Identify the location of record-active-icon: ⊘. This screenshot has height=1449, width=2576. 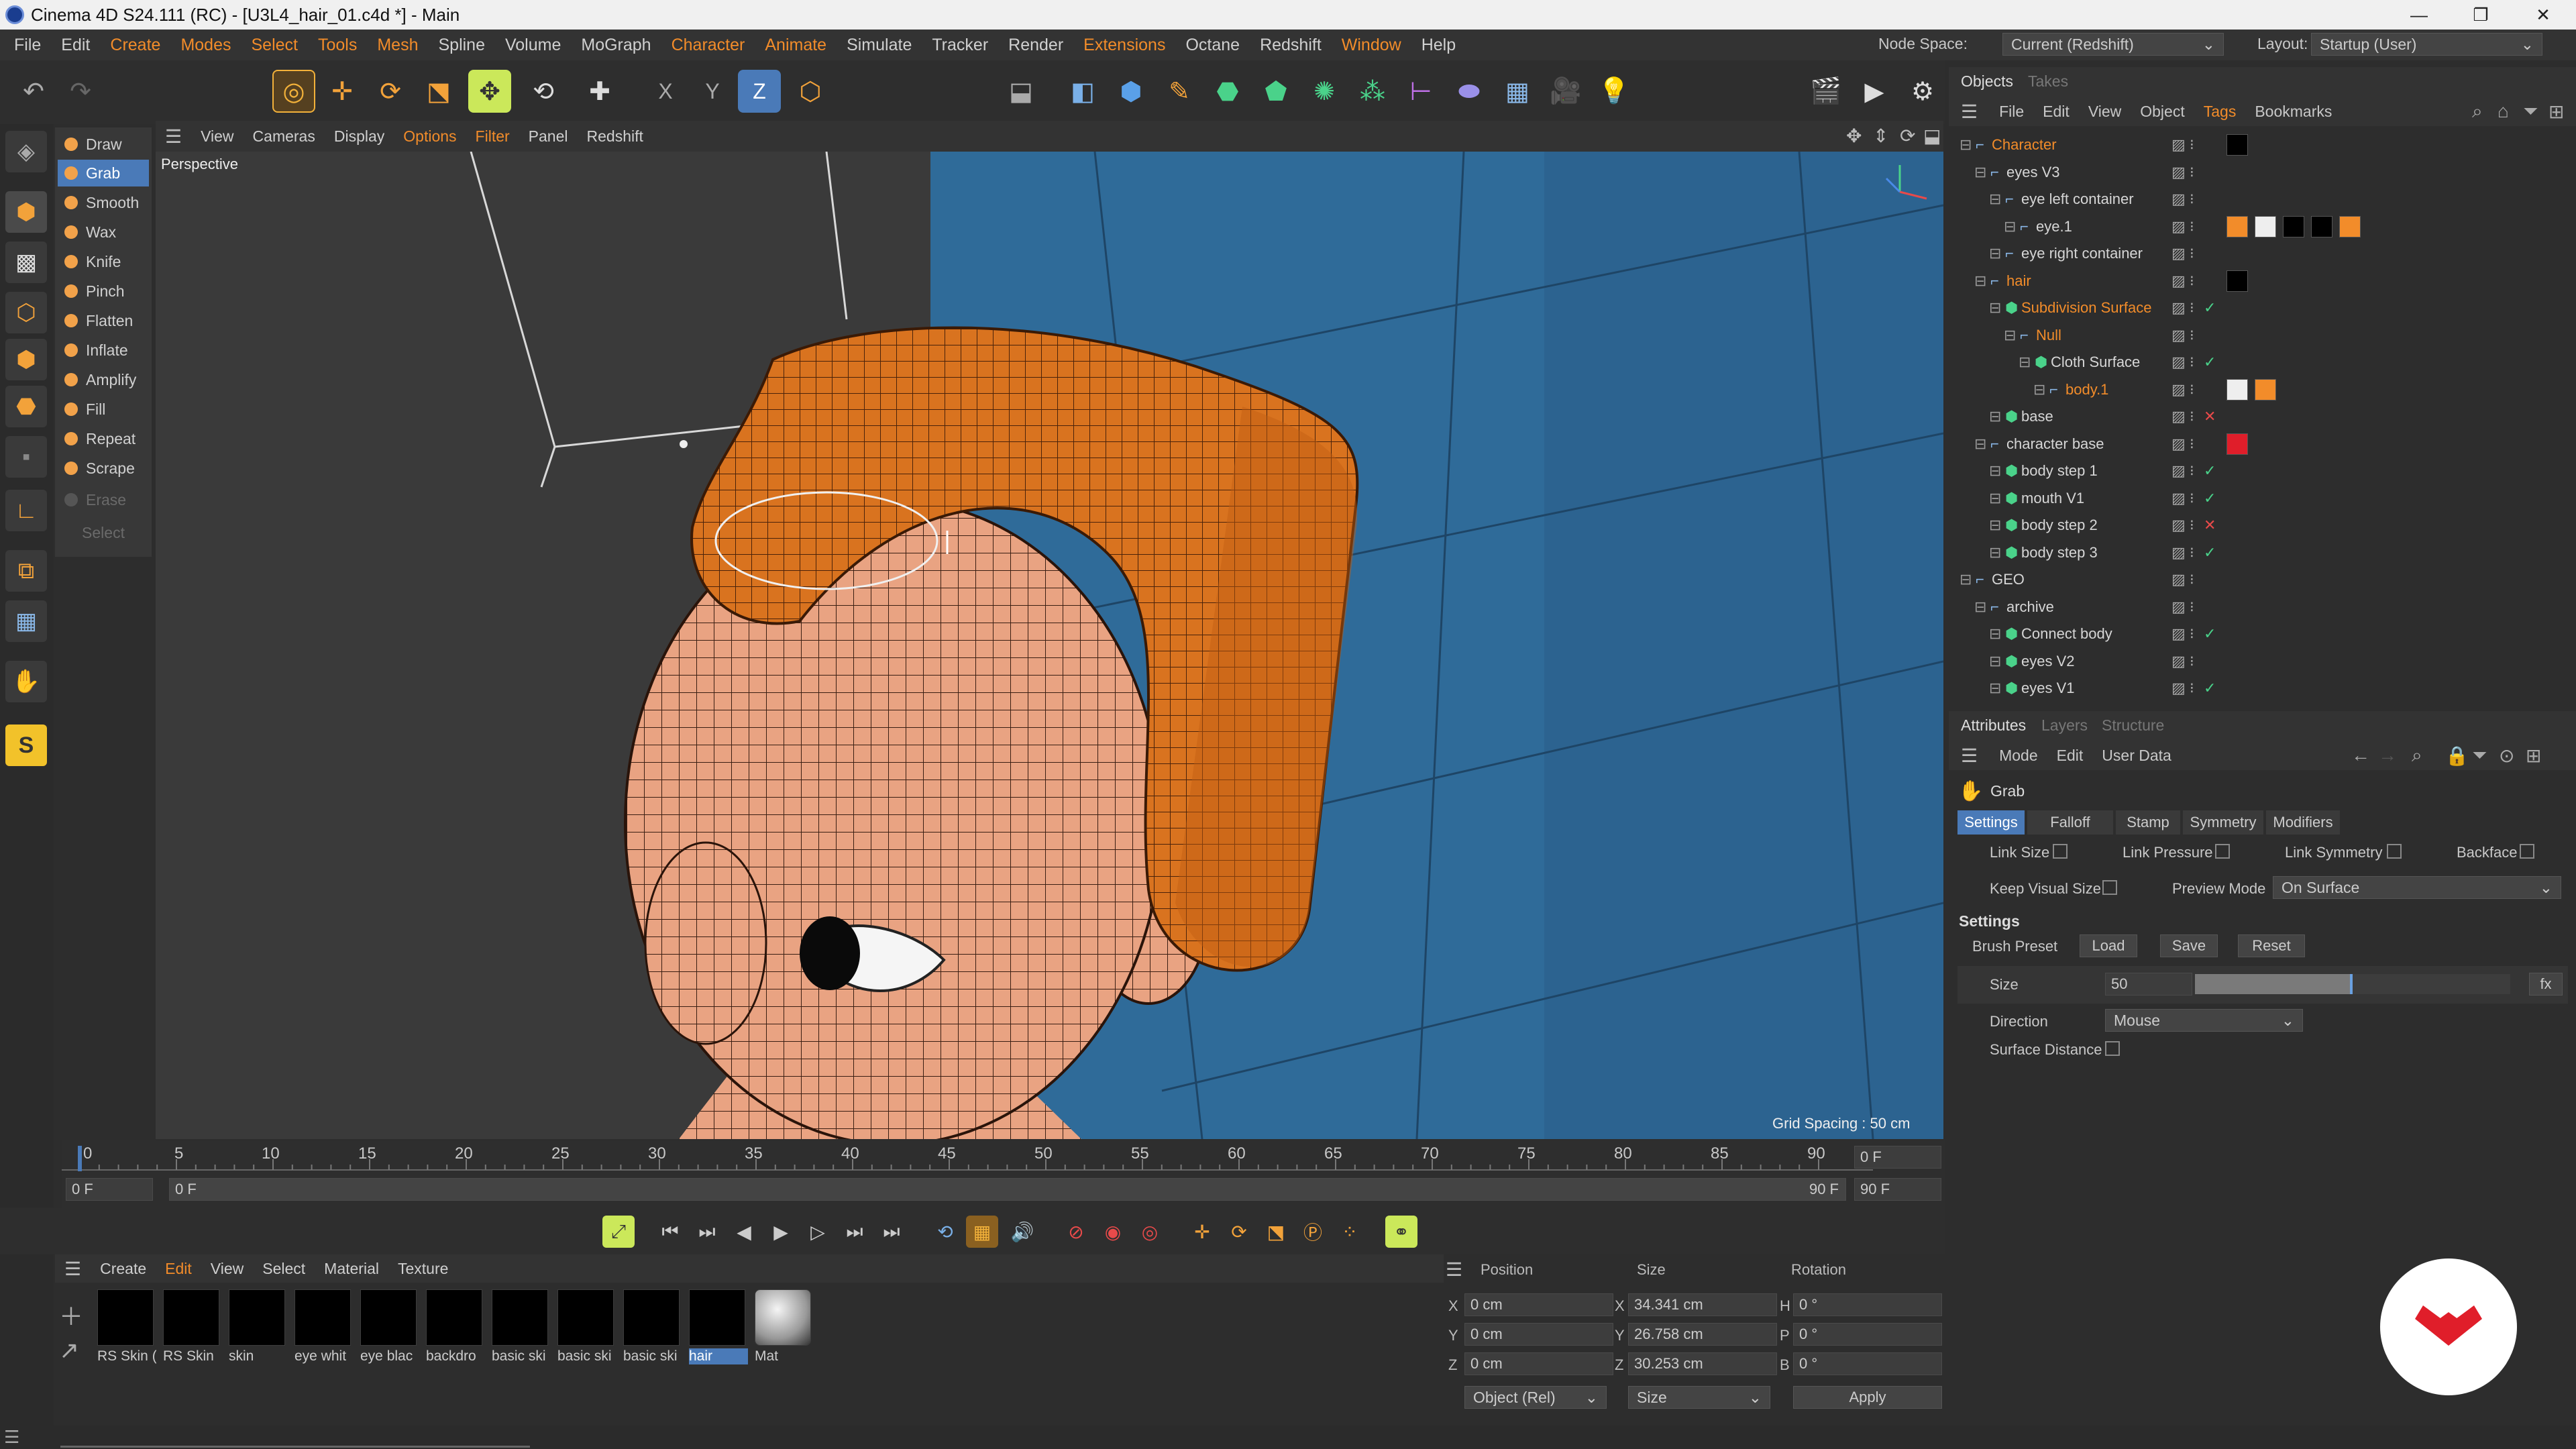
(1076, 1232).